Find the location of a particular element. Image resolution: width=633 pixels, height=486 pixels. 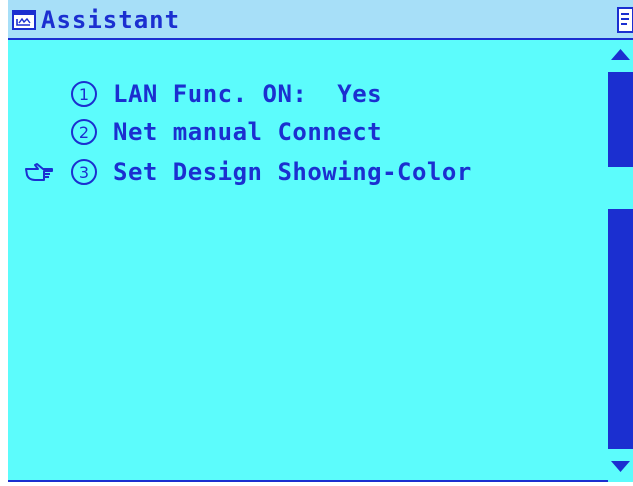

scroll-down-button is located at coordinates (620, 465).